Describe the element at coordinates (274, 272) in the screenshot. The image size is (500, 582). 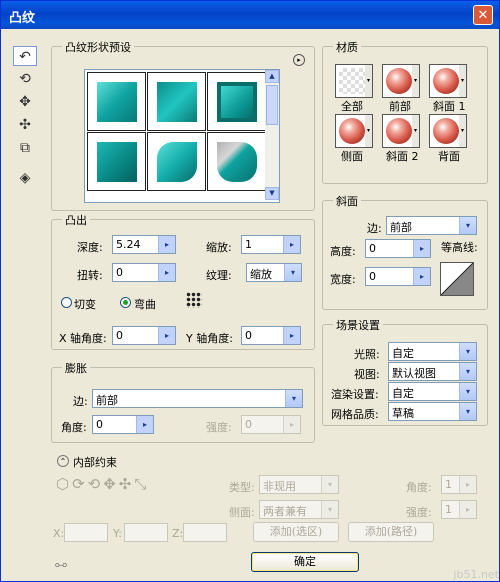
I see `texture-select: 缩放 ▾` at that location.